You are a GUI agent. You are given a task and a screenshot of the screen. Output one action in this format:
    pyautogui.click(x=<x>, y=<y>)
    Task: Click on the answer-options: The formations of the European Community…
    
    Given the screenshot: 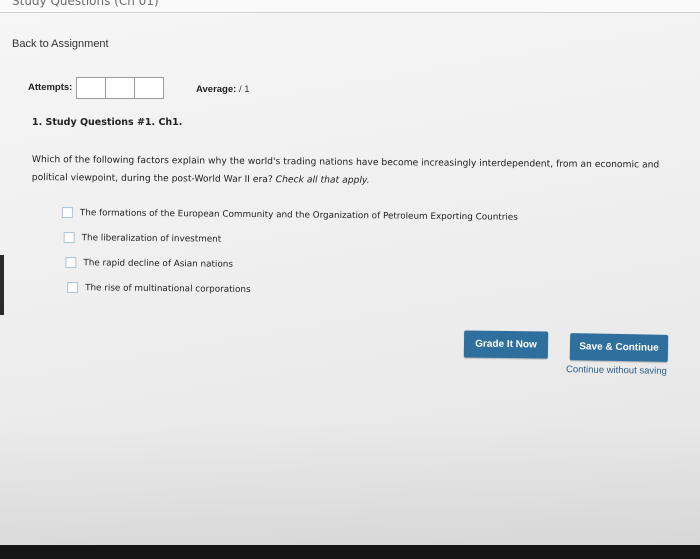 What is the action you would take?
    pyautogui.click(x=289, y=256)
    